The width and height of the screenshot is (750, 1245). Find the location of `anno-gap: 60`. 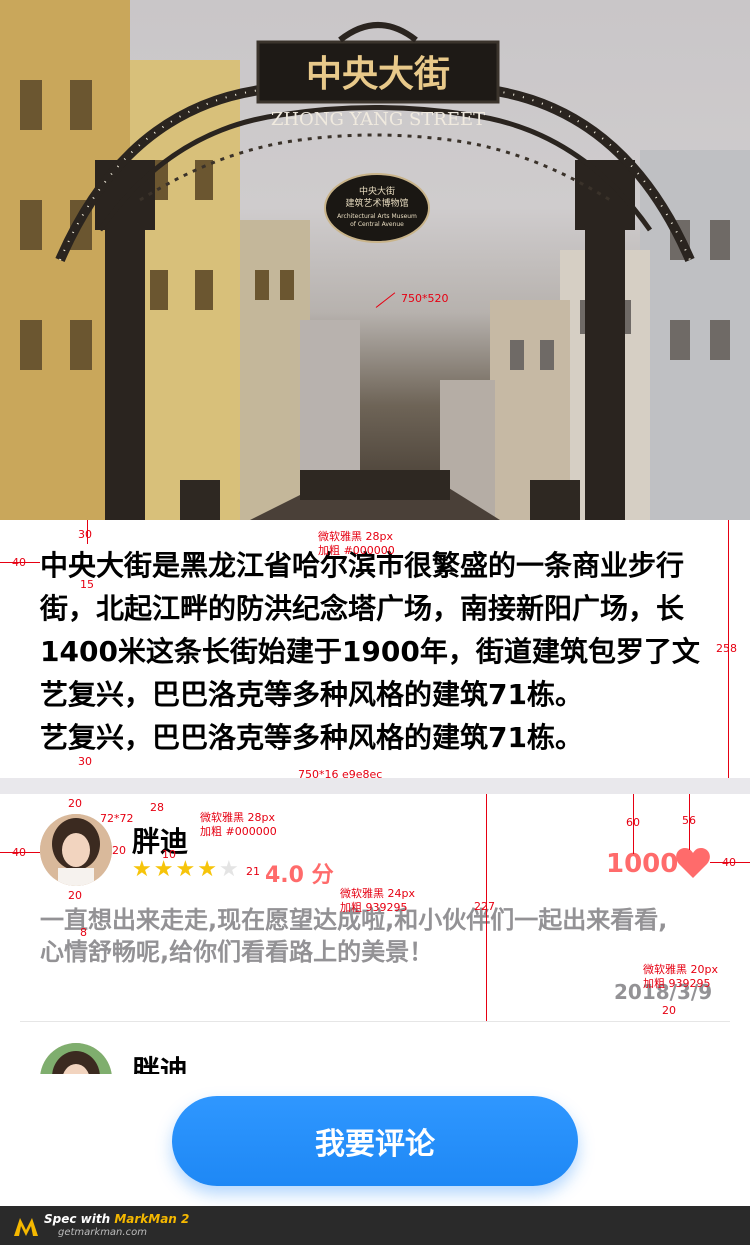

anno-gap: 60 is located at coordinates (633, 822).